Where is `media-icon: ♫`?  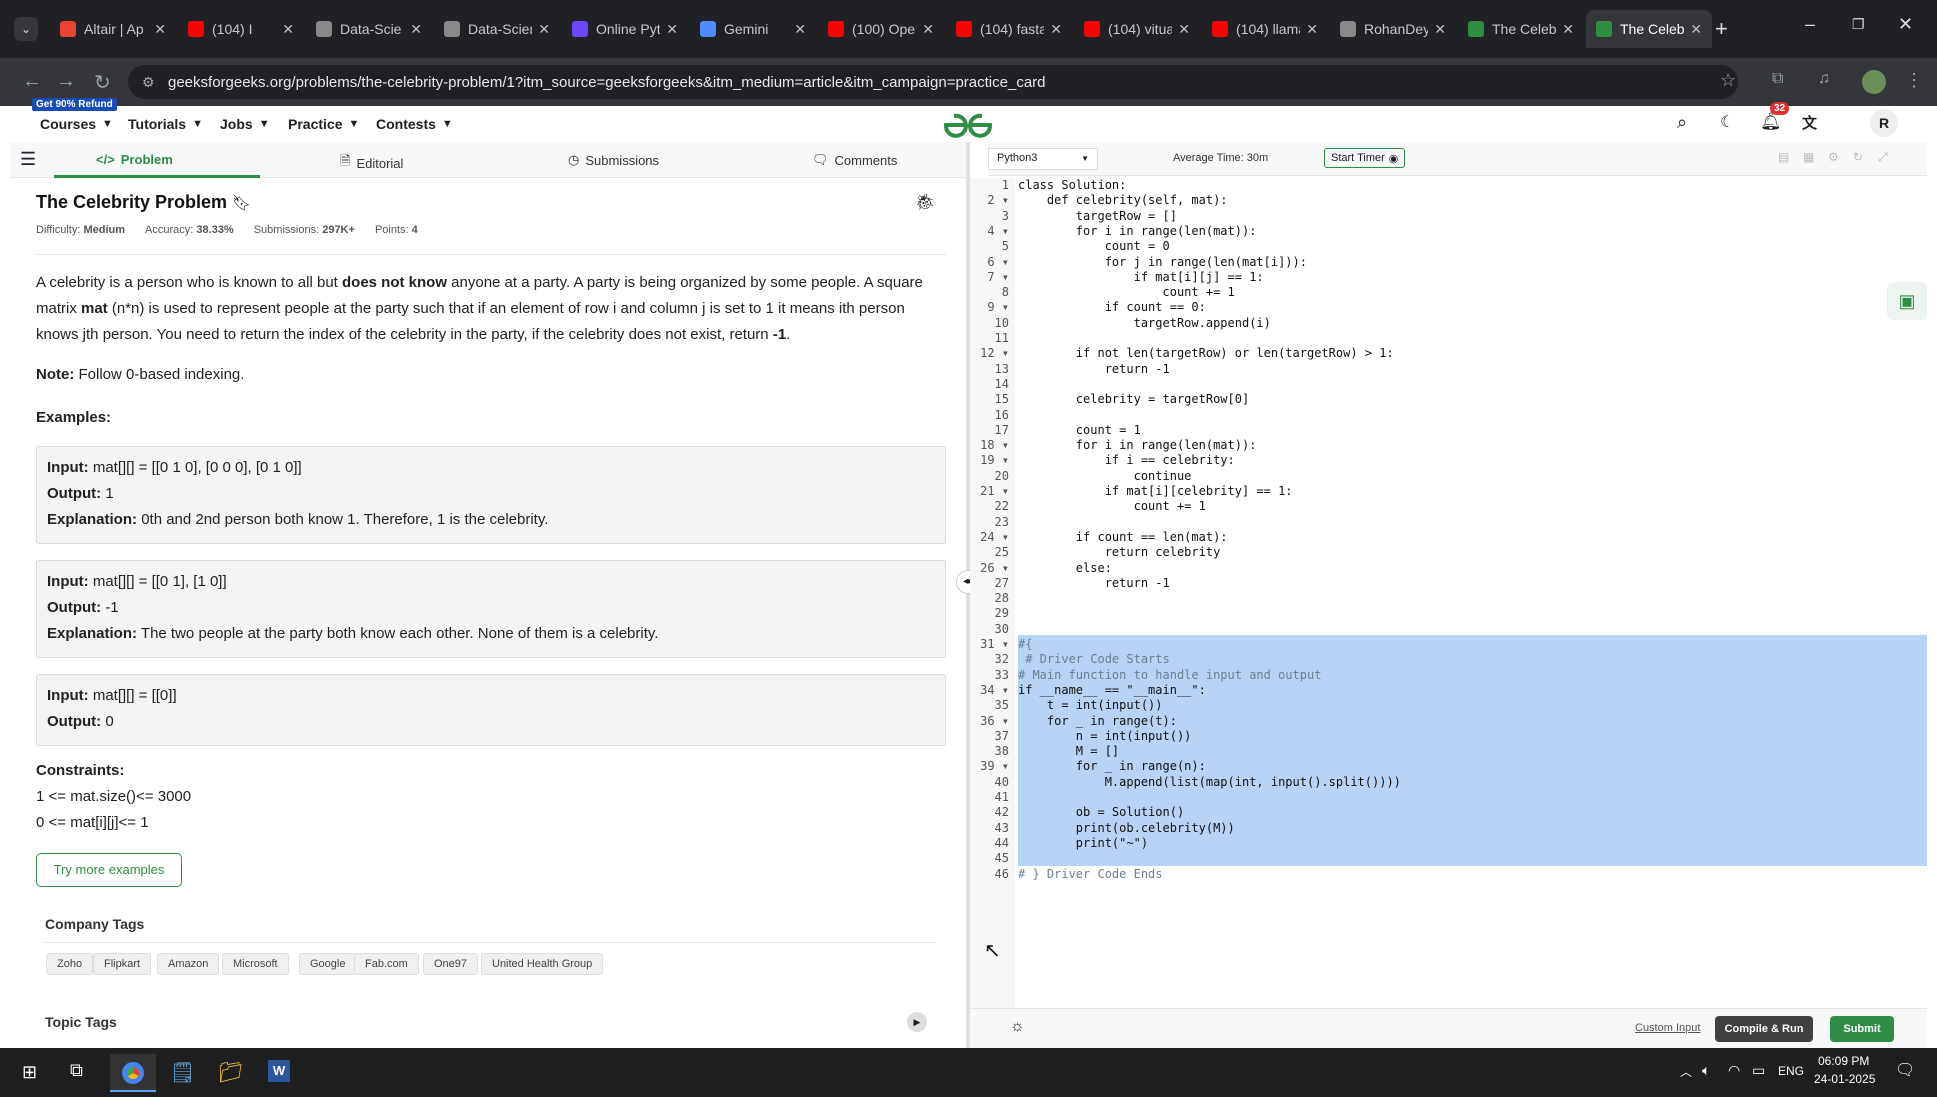 media-icon: ♫ is located at coordinates (1824, 79).